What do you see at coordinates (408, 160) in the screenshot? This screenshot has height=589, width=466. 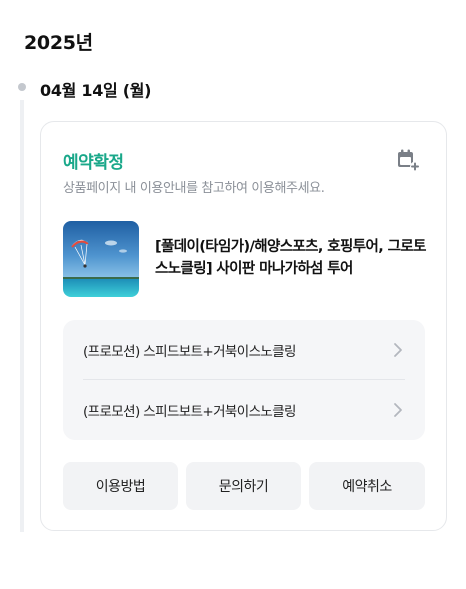 I see `calendar-add-icon` at bounding box center [408, 160].